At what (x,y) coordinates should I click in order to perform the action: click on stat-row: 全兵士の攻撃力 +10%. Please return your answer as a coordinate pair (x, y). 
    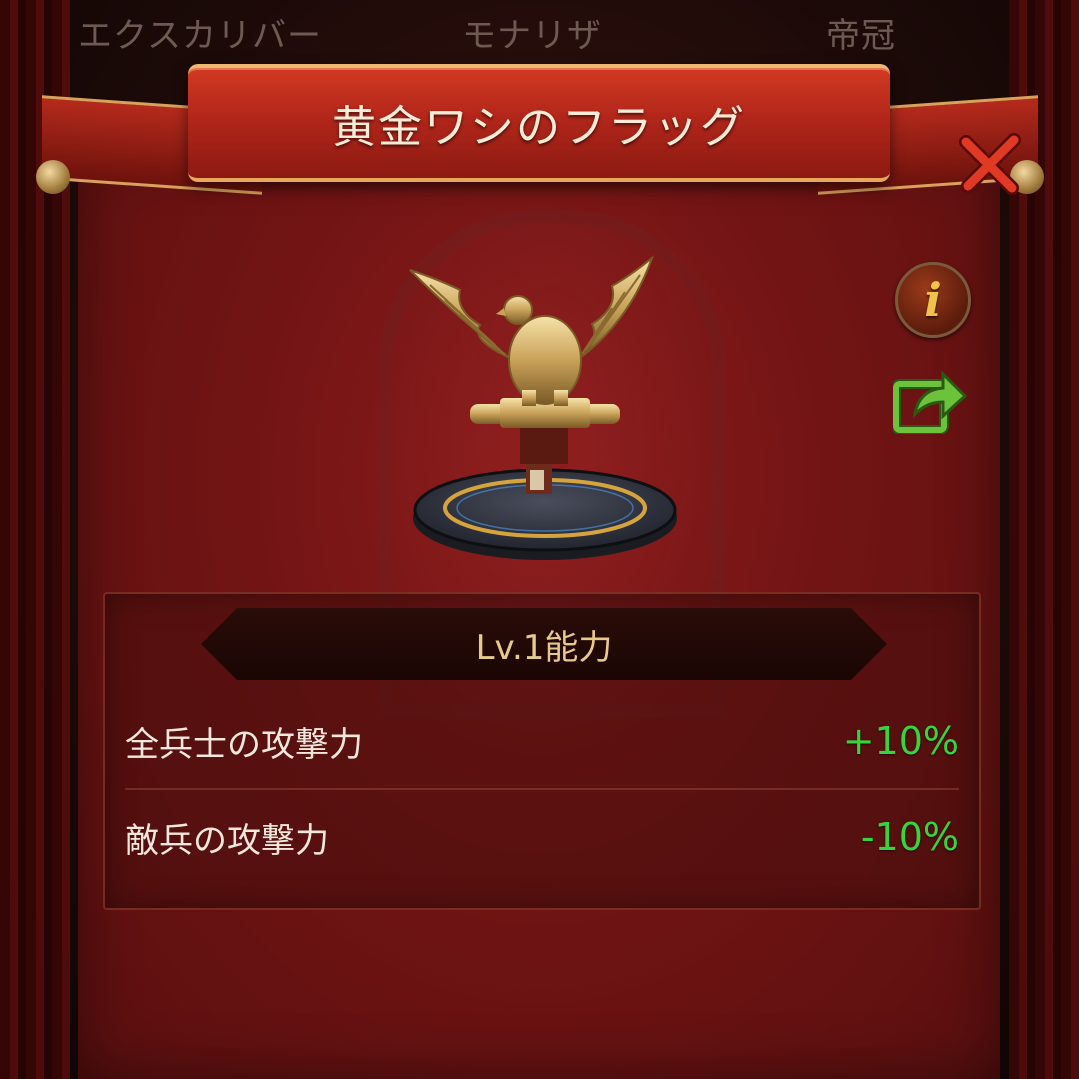
    Looking at the image, I should click on (542, 742).